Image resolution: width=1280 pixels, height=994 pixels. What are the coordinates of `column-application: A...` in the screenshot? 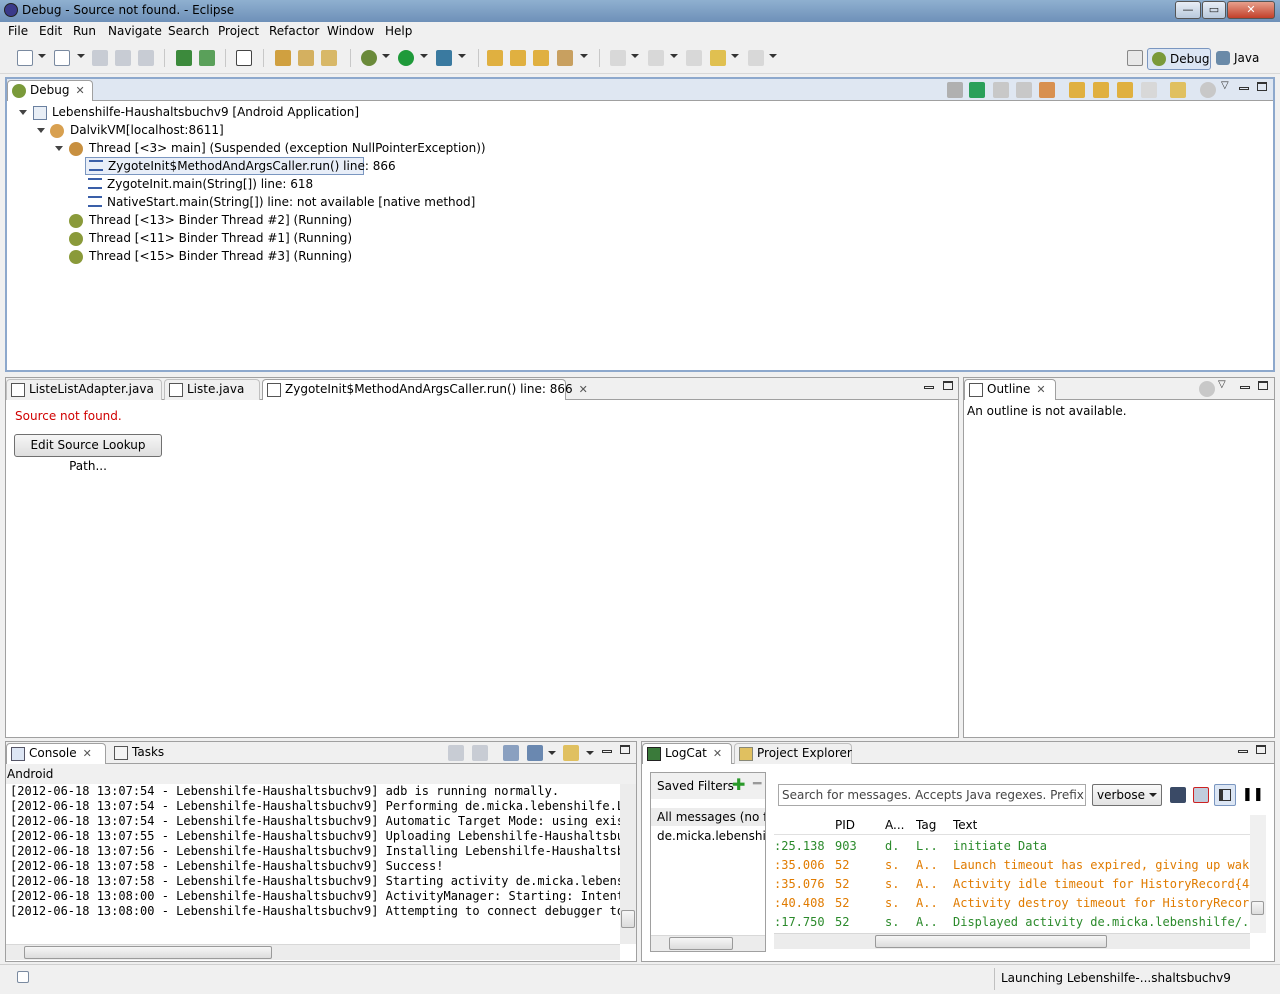 It's located at (894, 825).